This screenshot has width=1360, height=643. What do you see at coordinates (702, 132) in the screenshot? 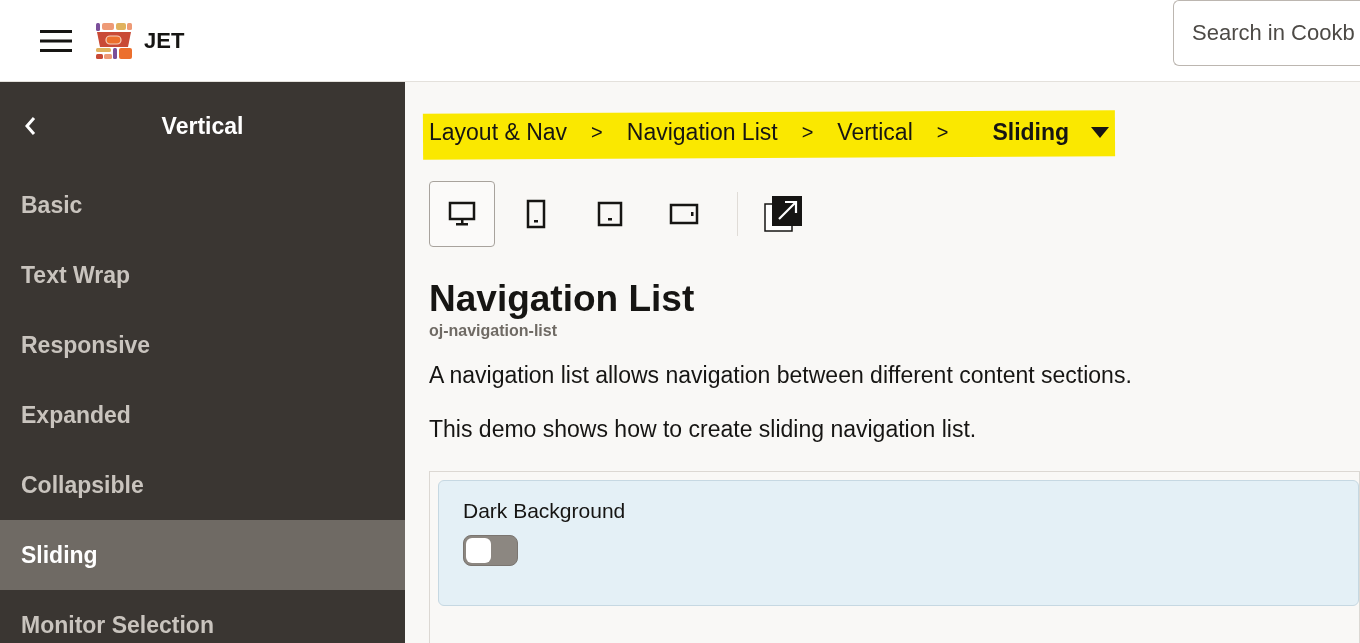
I see `breadcrumb-link: Navigation List` at bounding box center [702, 132].